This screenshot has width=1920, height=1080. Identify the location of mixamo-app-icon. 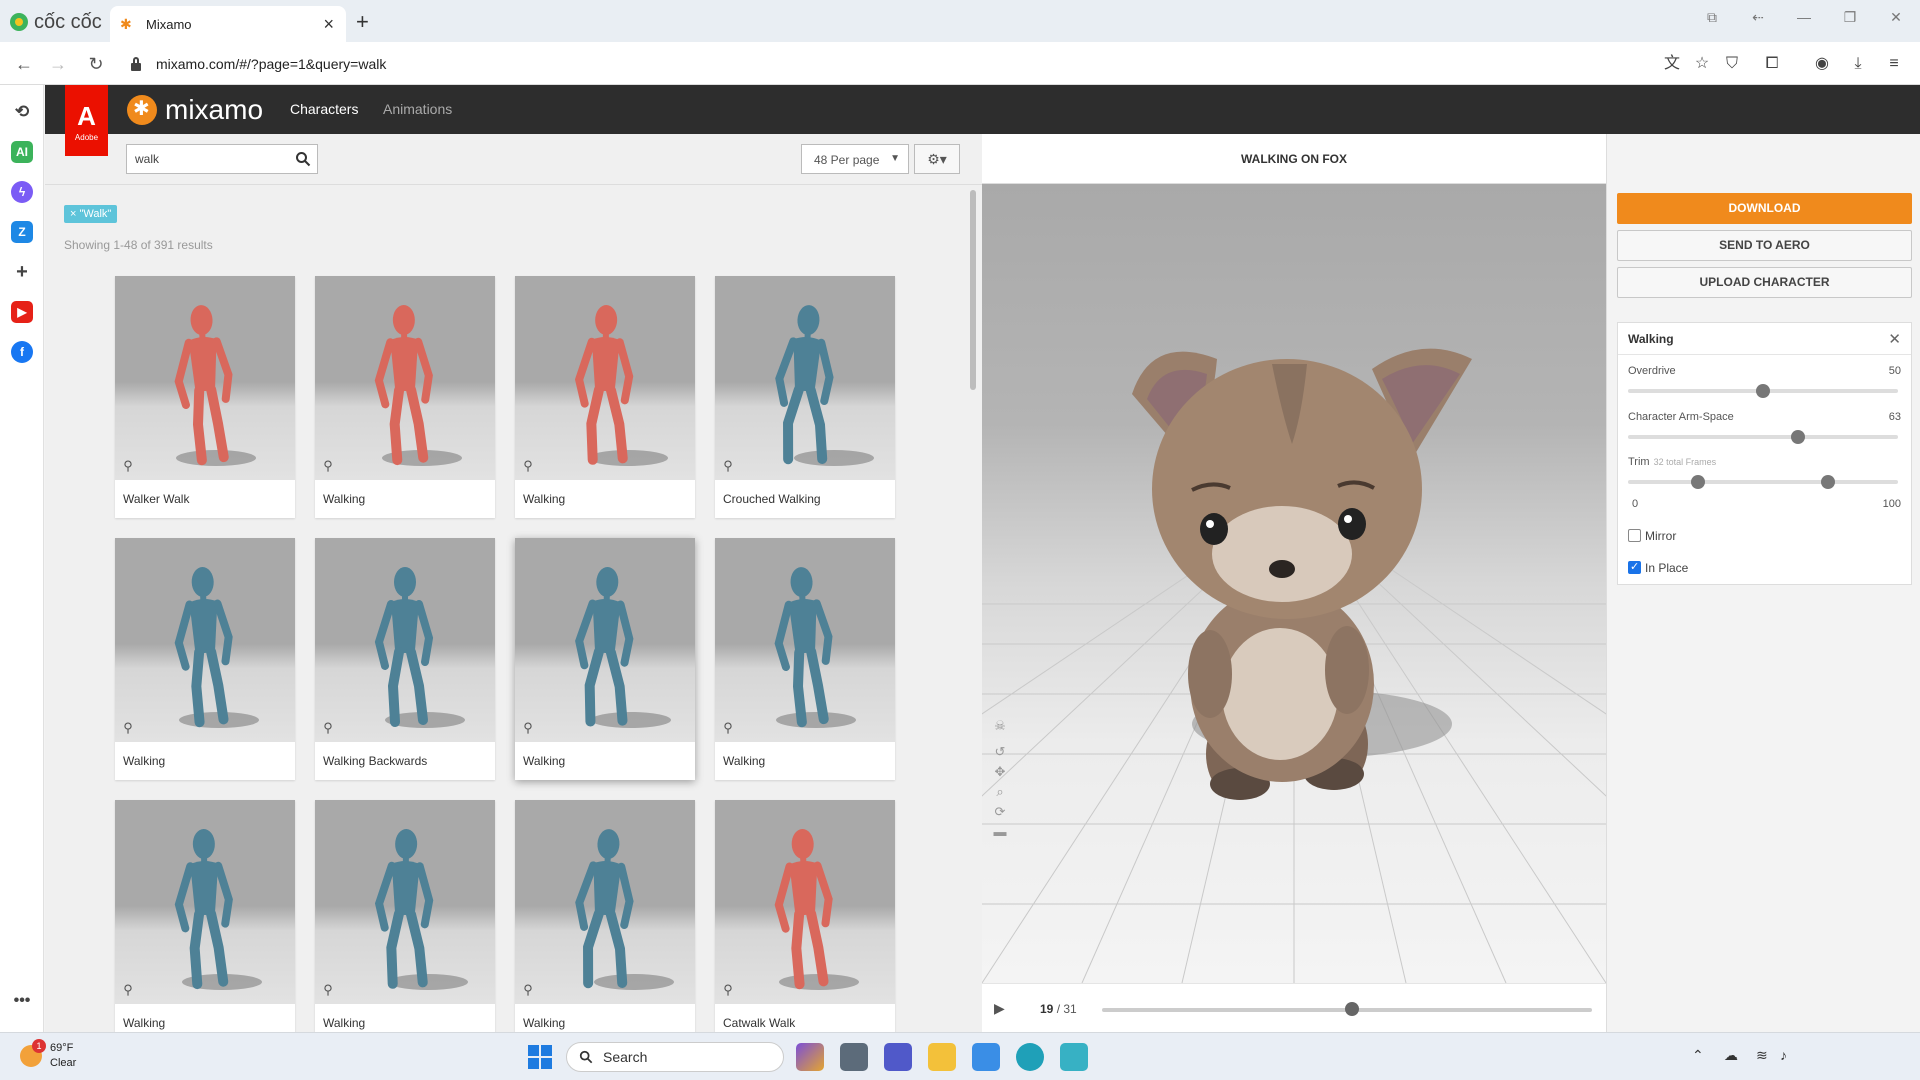
(1074, 1057).